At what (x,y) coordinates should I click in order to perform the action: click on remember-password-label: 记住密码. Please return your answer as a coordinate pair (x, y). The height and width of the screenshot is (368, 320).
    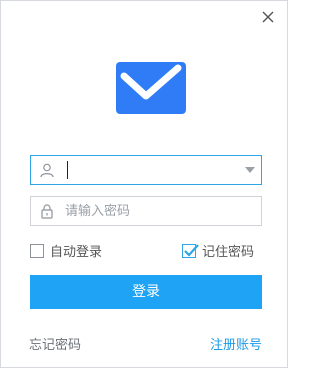
    Looking at the image, I should click on (228, 252).